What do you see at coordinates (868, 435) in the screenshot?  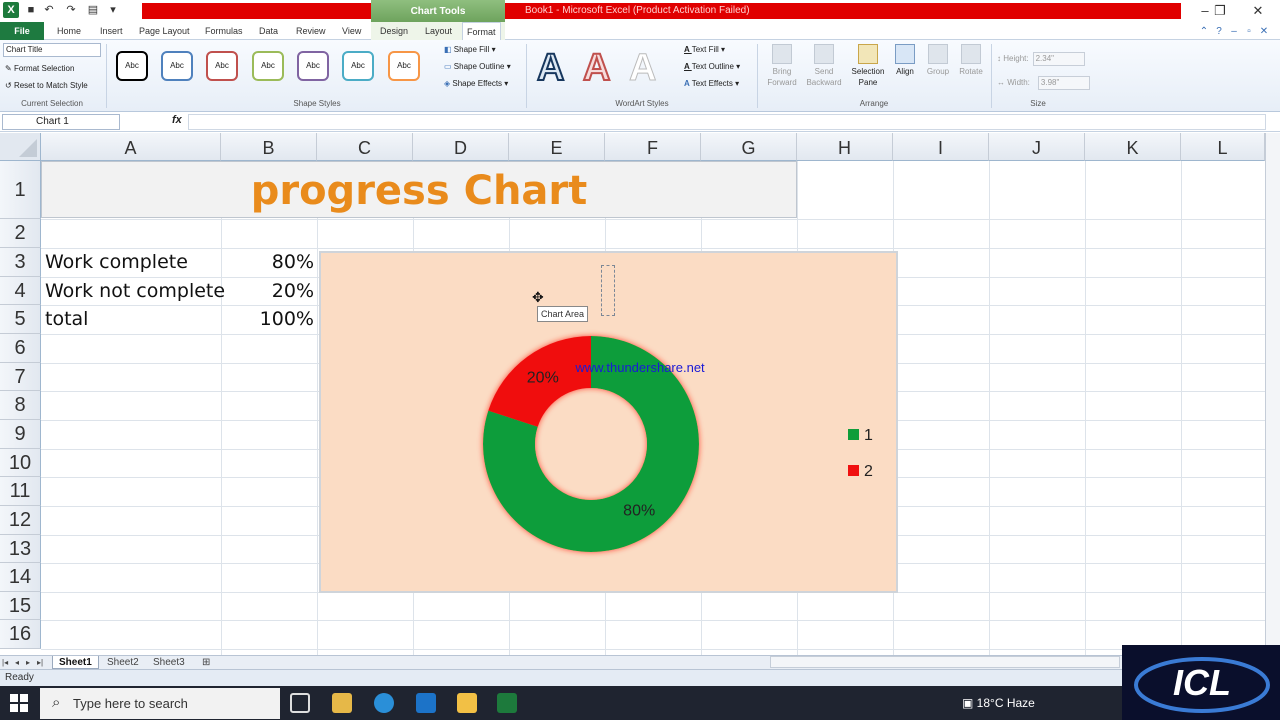 I see `legend-label-1: 1` at bounding box center [868, 435].